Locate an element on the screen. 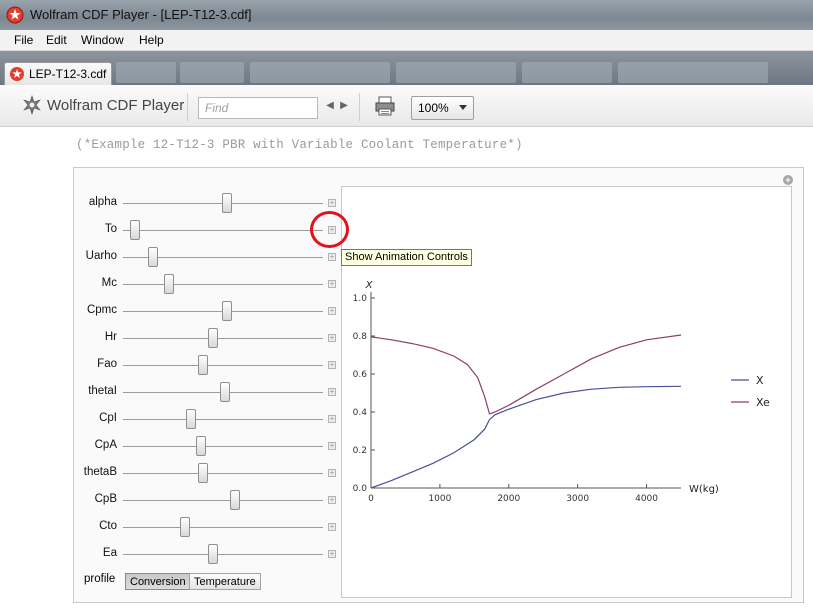  wolfram-app-icon is located at coordinates (15, 15).